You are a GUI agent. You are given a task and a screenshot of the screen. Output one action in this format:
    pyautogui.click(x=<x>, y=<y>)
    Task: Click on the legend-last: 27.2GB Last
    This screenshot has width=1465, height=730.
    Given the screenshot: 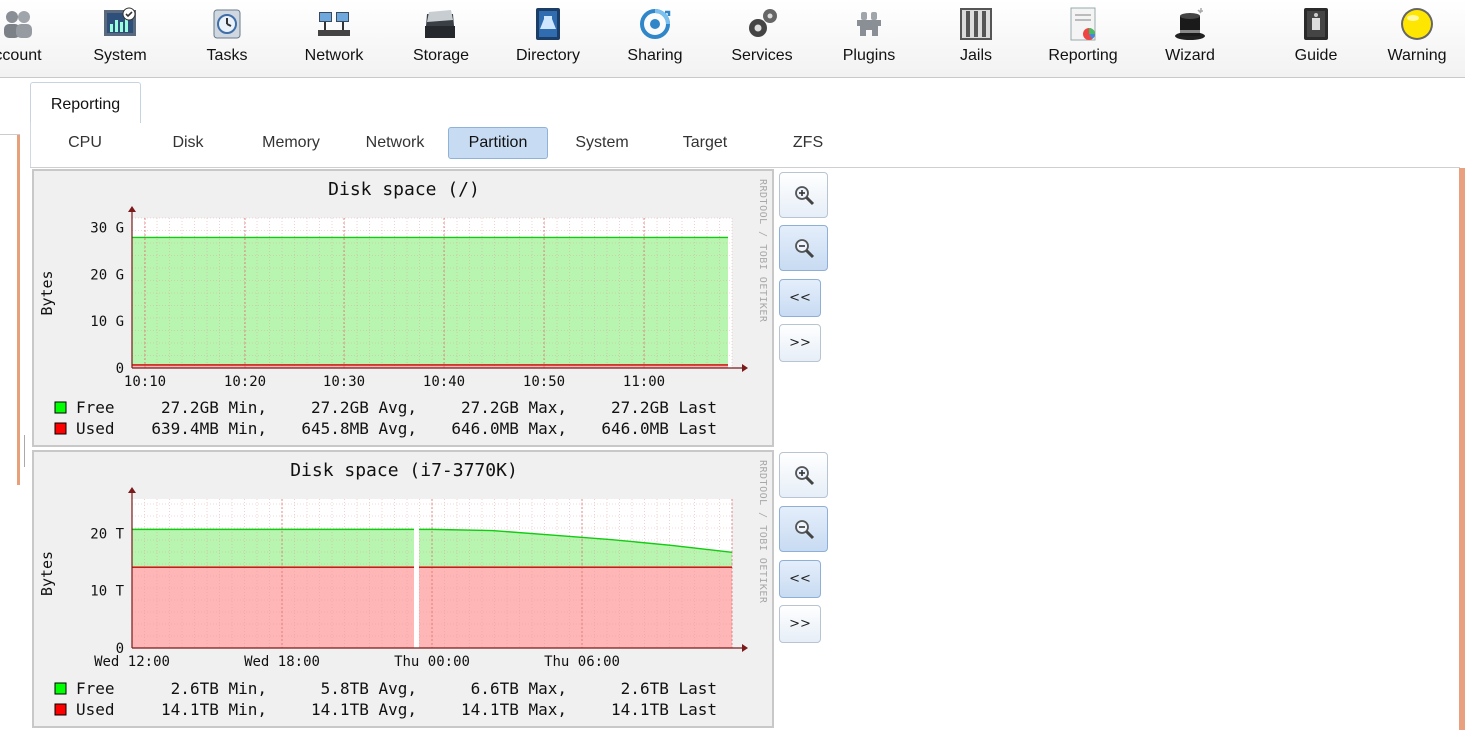 What is the action you would take?
    pyautogui.click(x=664, y=407)
    